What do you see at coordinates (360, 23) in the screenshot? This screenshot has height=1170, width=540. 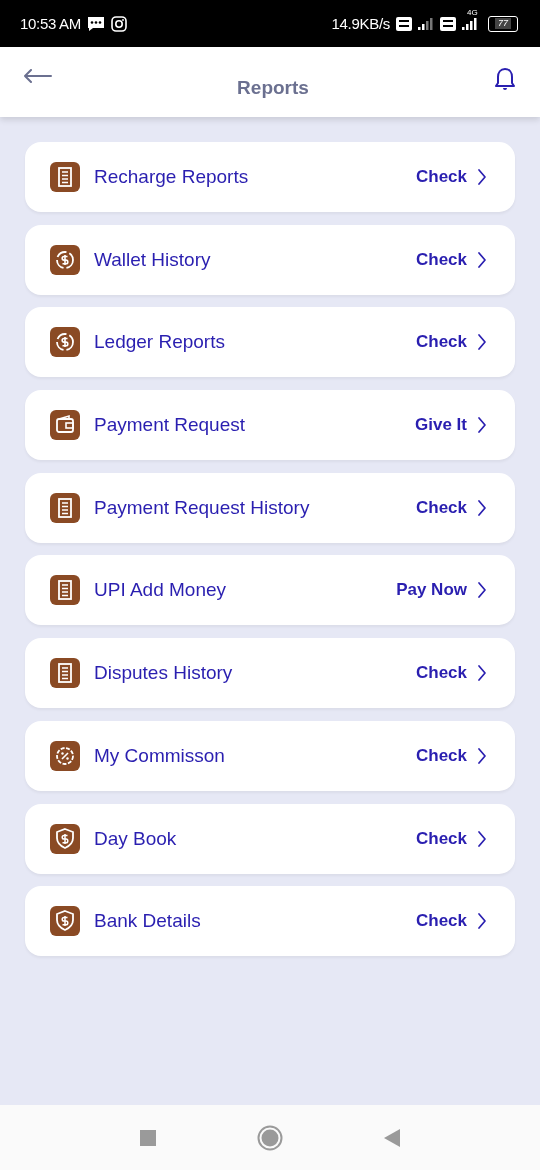 I see `network-speed: 14.9KB/s` at bounding box center [360, 23].